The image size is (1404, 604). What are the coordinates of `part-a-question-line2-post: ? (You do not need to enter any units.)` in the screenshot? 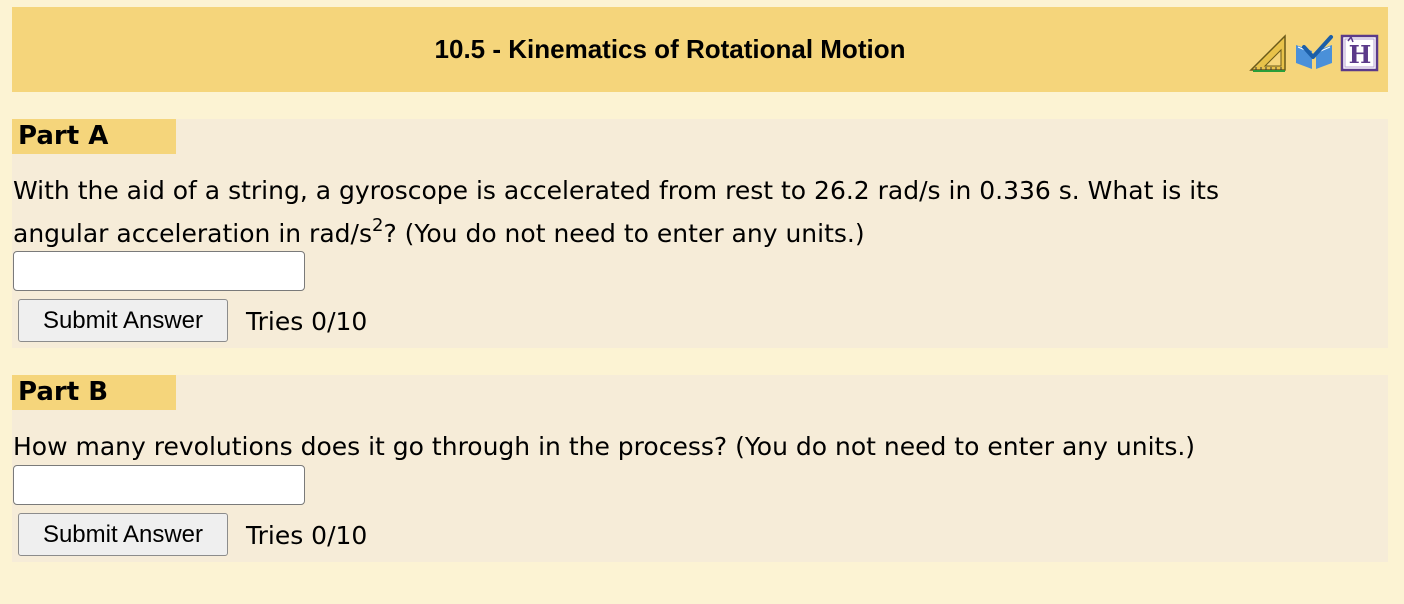 It's located at (624, 233).